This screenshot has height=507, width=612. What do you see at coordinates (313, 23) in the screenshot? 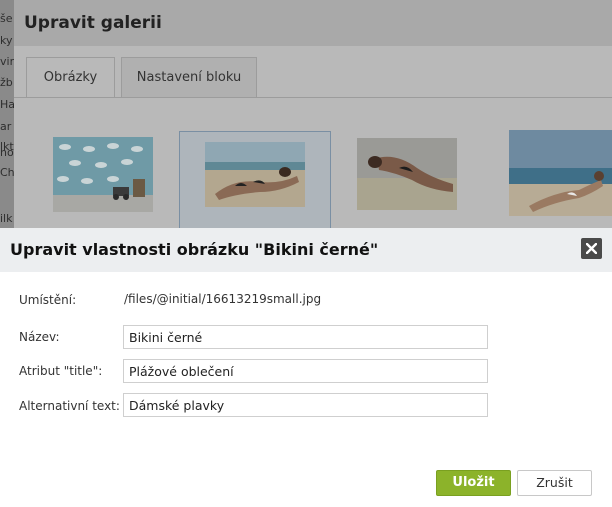
I see `gallery-header: Upravit galerii` at bounding box center [313, 23].